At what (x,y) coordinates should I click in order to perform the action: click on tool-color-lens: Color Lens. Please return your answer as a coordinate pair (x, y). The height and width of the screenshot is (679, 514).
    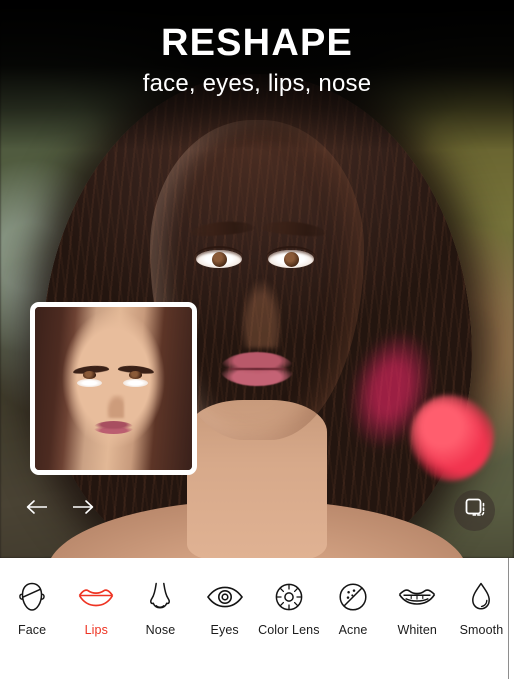
    Looking at the image, I should click on (289, 608).